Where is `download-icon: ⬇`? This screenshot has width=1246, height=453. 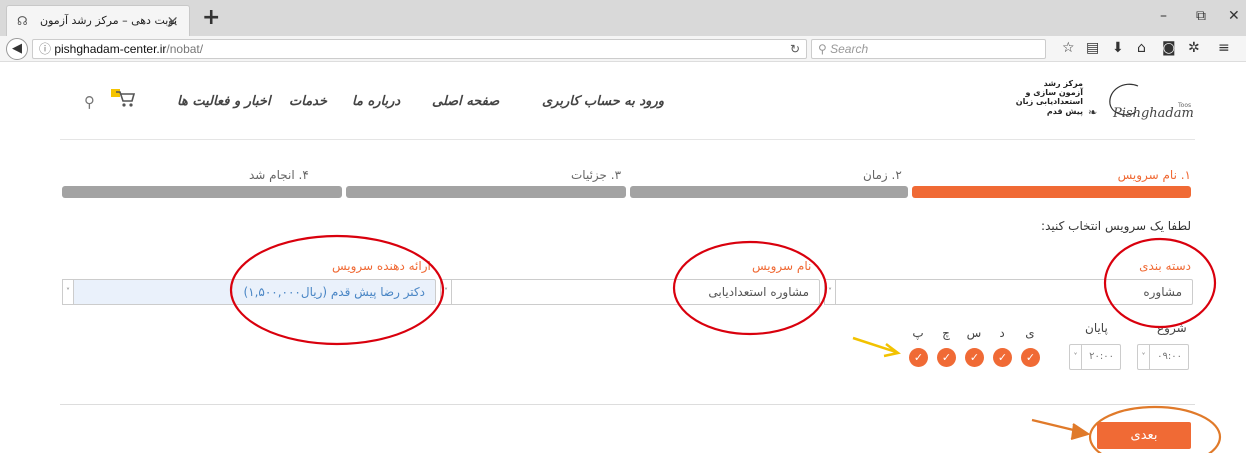
download-icon: ⬇ is located at coordinates (1118, 48).